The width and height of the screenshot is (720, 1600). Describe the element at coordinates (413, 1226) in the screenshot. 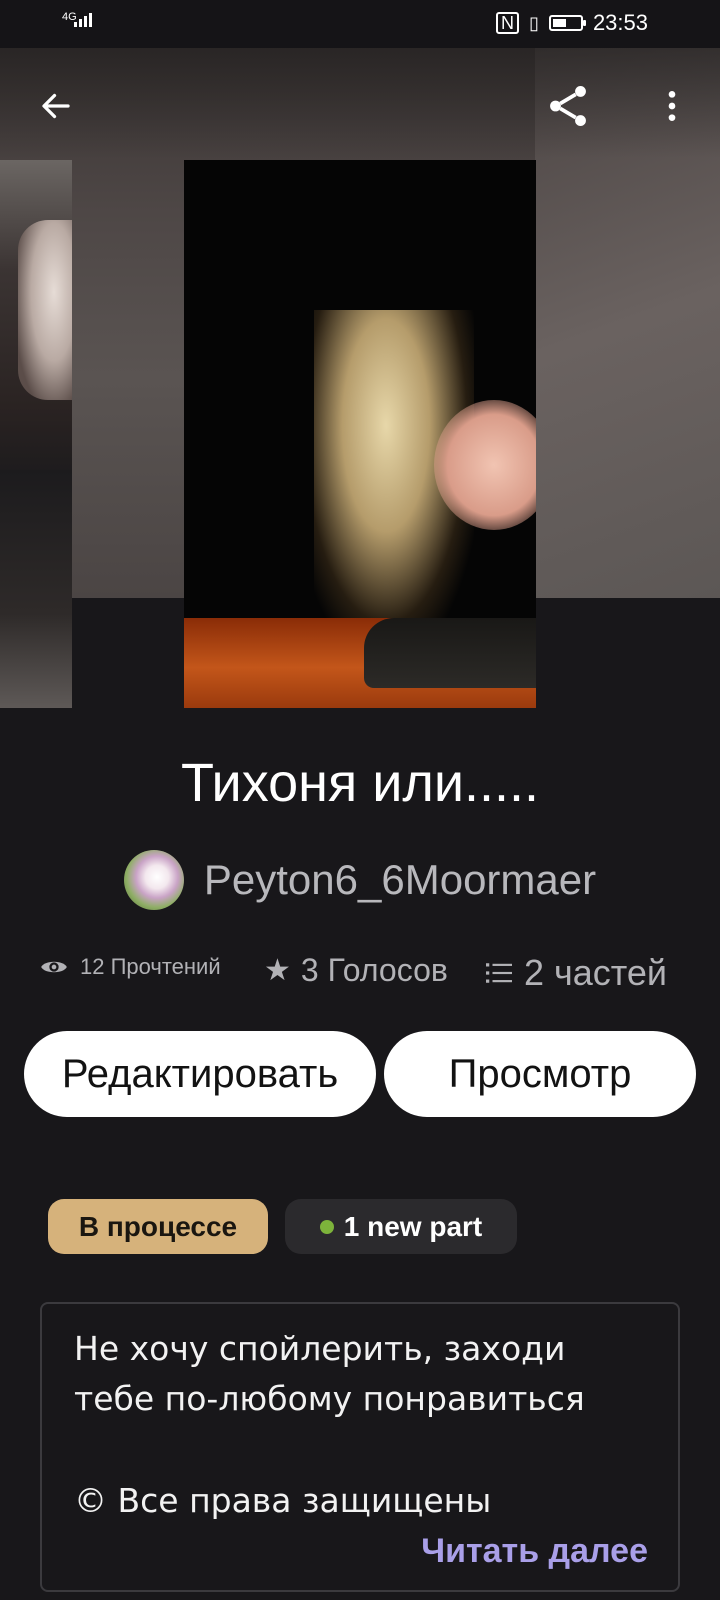

I see `new-part-label: 1 new part` at that location.